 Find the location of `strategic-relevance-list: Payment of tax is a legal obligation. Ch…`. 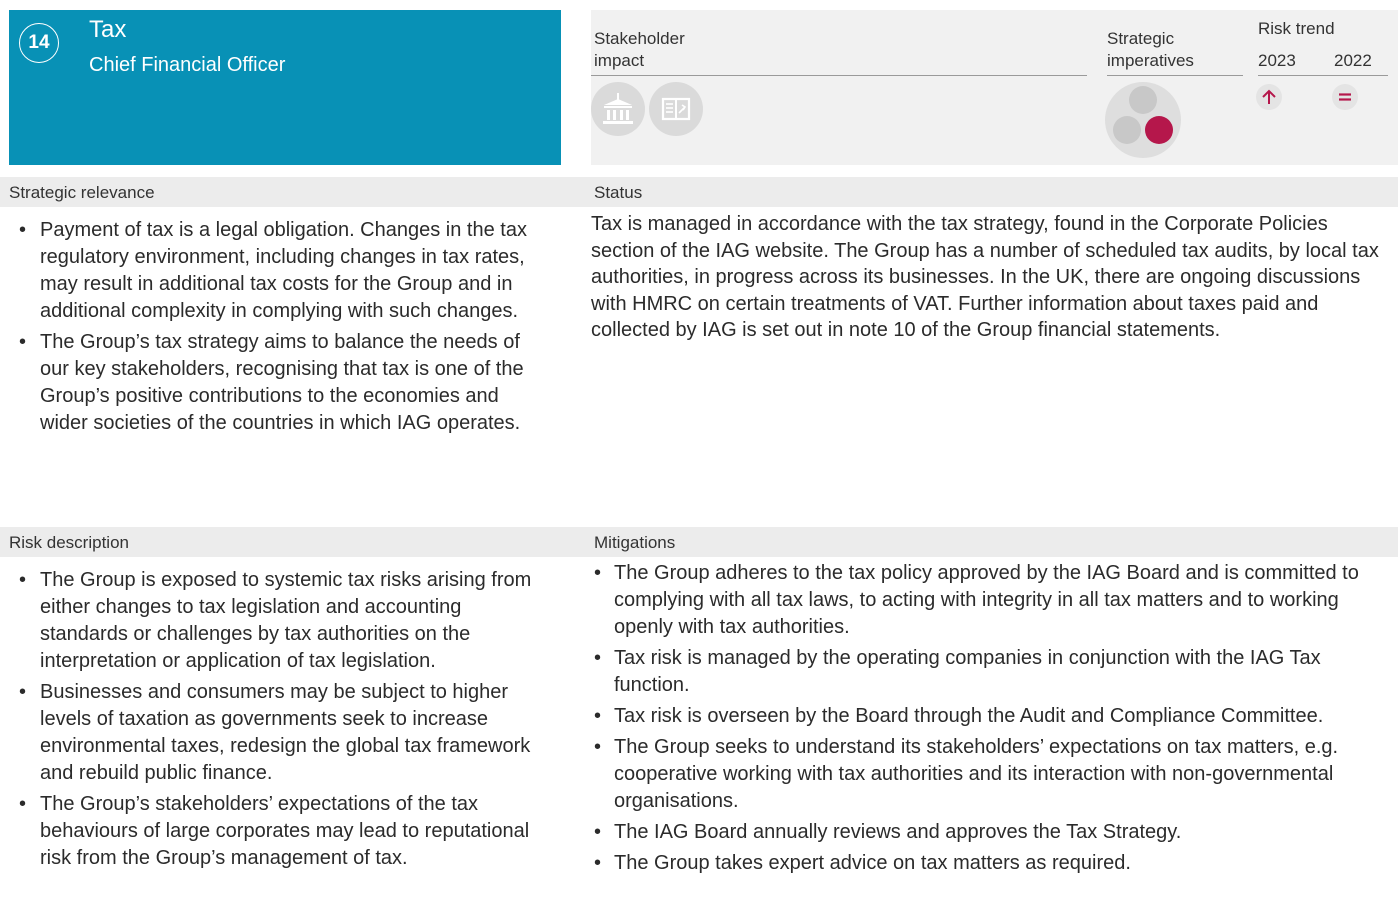

strategic-relevance-list: Payment of tax is a legal obligation. Ch… is located at coordinates (279, 329).